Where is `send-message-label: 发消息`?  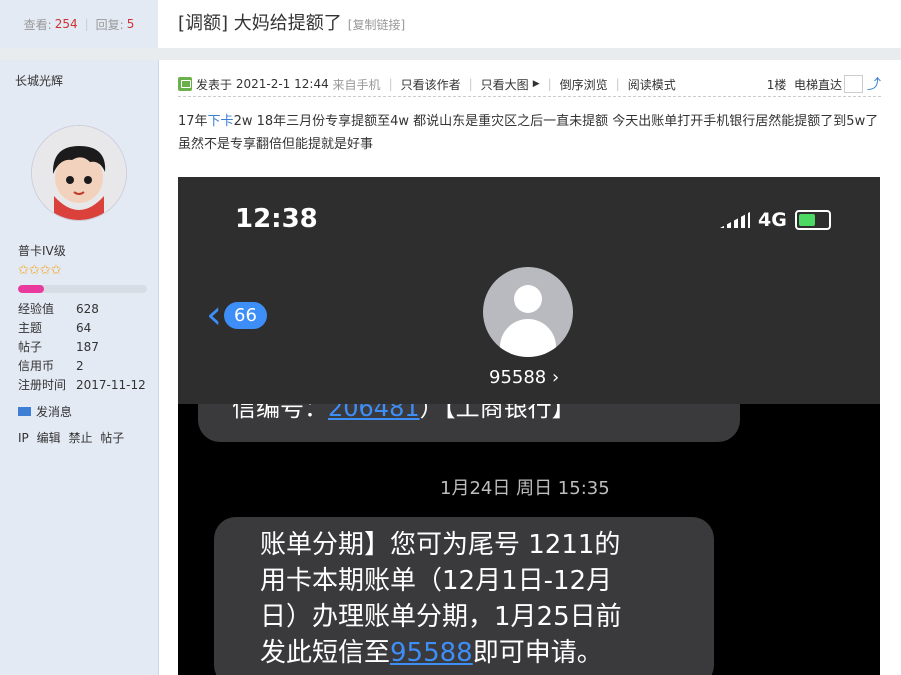
send-message-label: 发消息 is located at coordinates (54, 412).